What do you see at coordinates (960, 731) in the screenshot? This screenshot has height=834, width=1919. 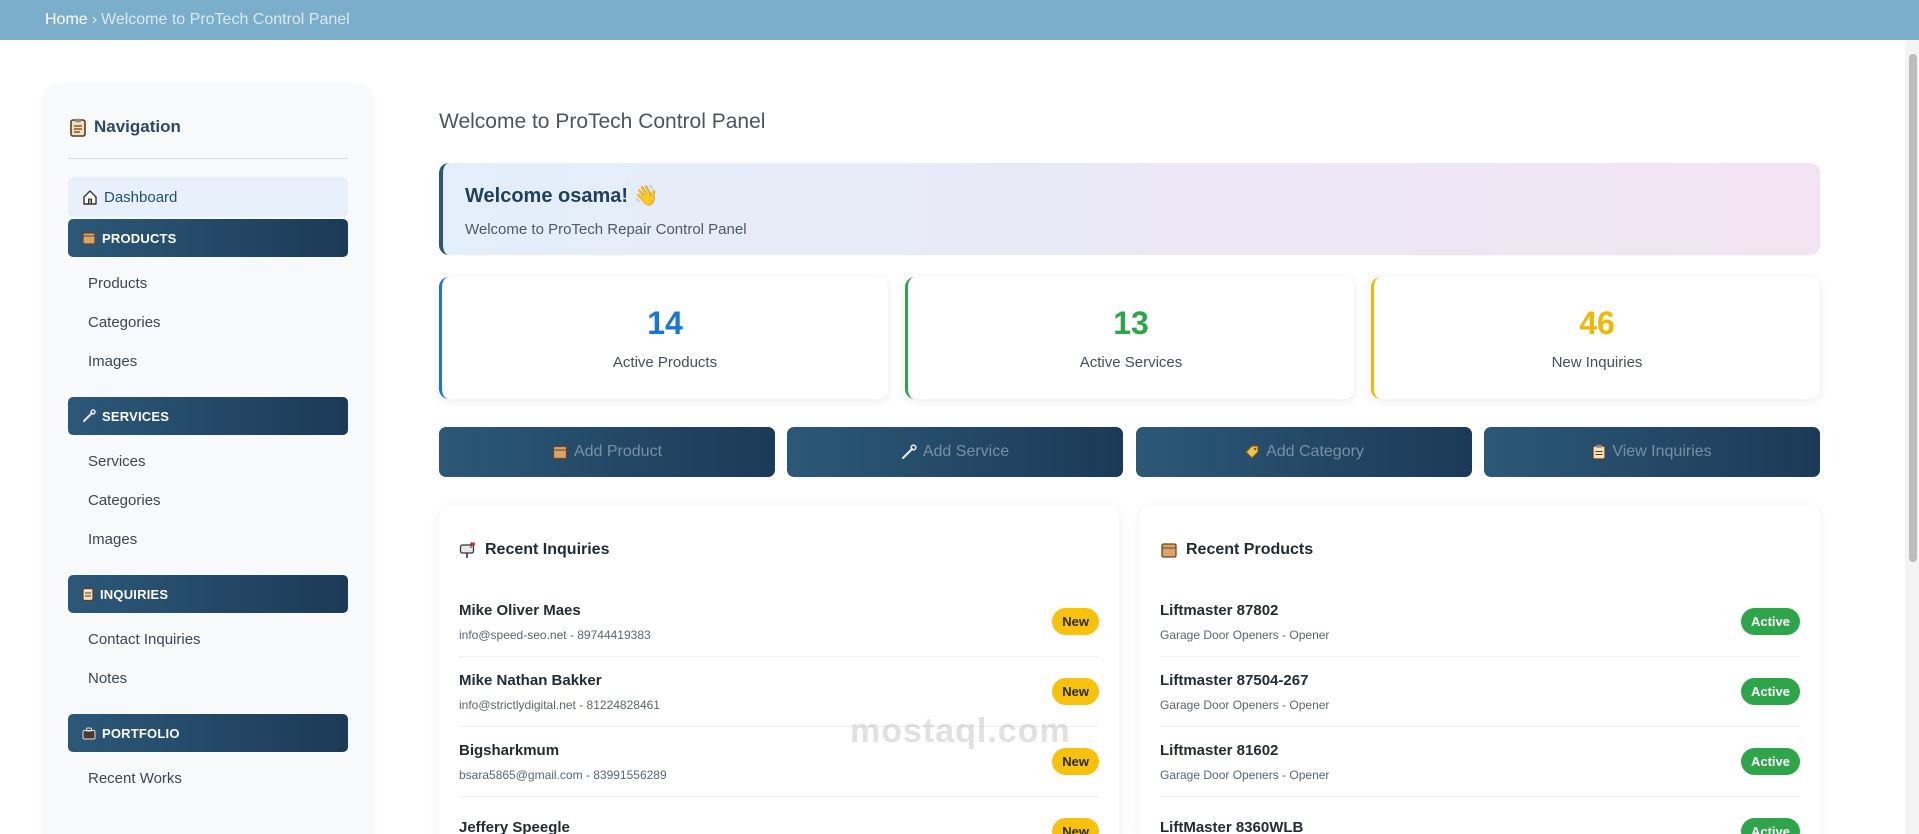 I see `watermark: mostaql.com` at bounding box center [960, 731].